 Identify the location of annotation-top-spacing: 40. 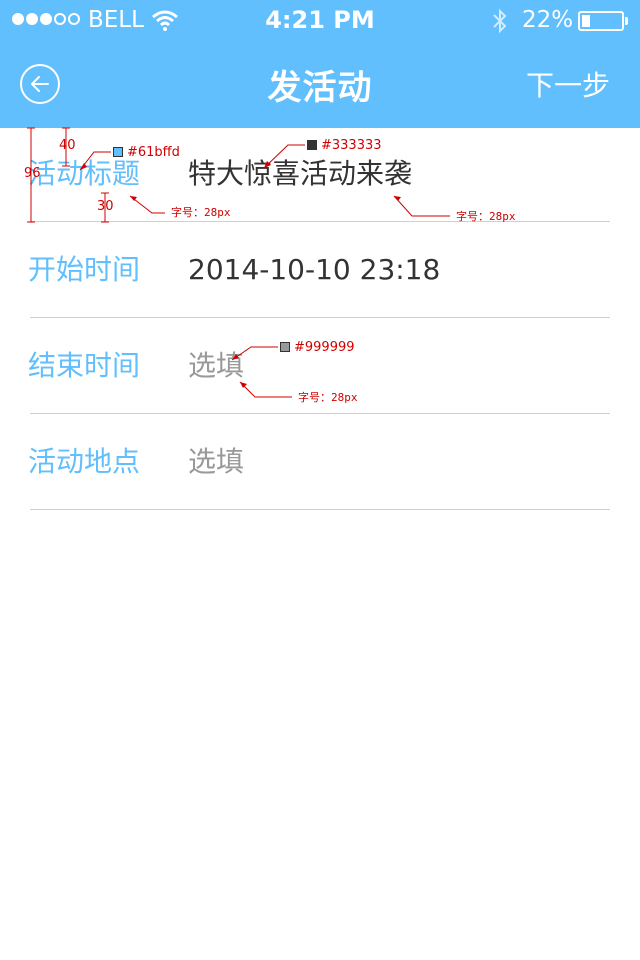
(67, 145).